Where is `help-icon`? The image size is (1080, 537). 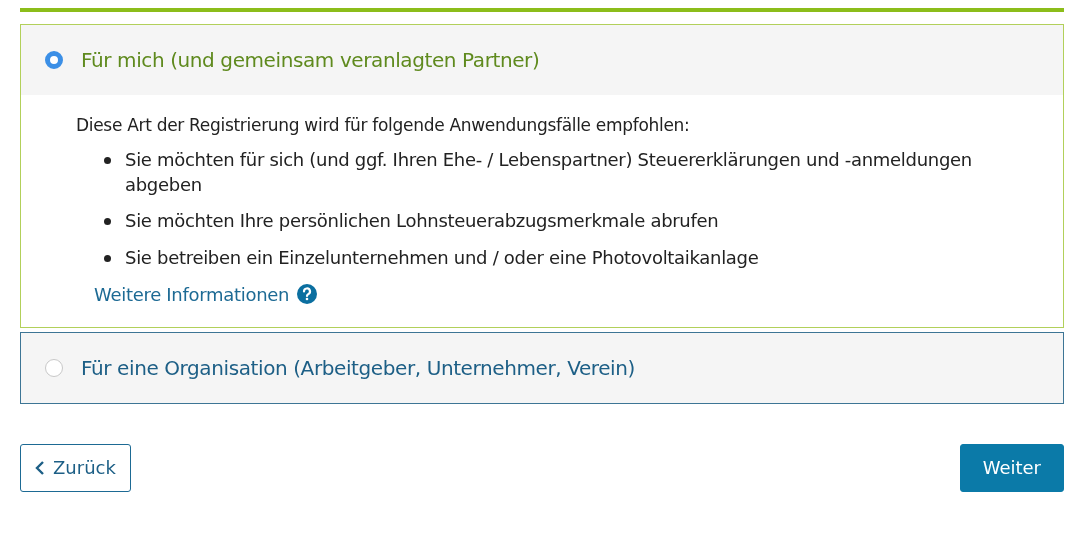 help-icon is located at coordinates (307, 294).